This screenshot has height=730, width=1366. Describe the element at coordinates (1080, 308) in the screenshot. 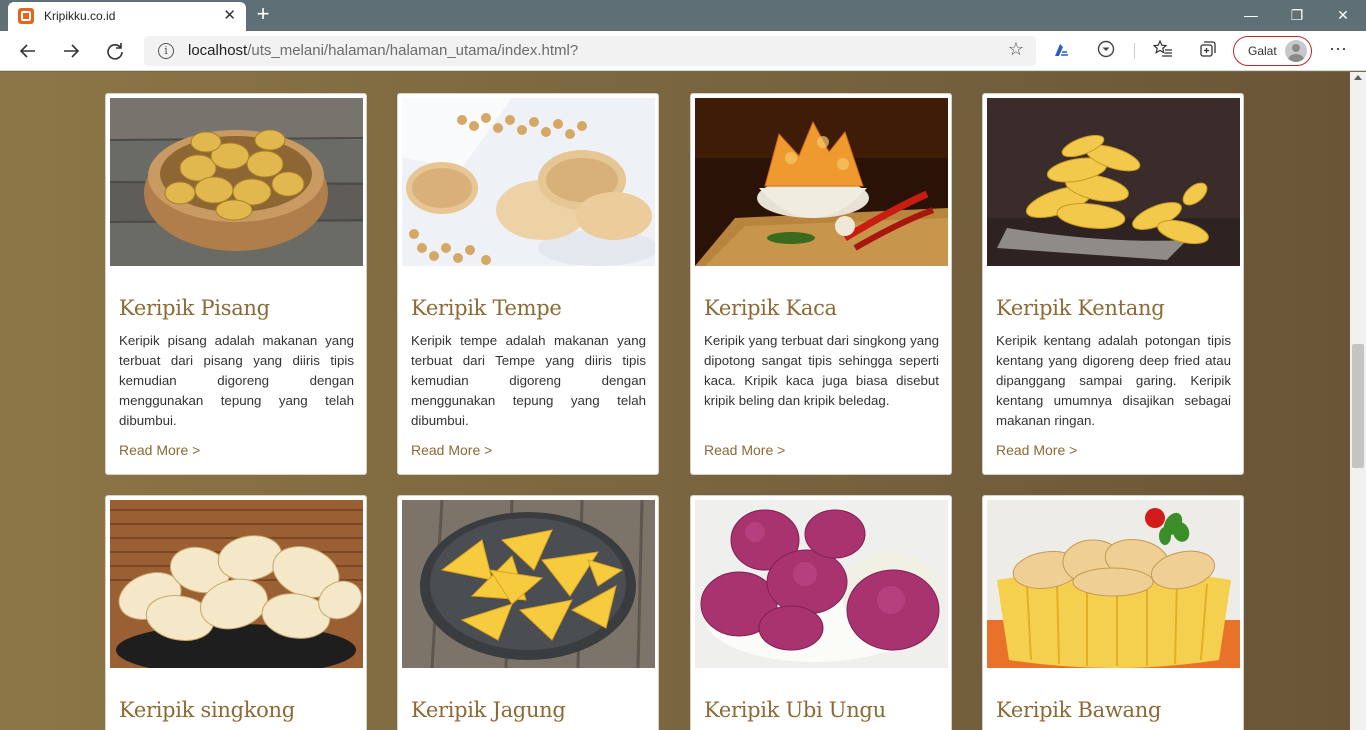

I see `product-title: Keripik Kentang` at that location.